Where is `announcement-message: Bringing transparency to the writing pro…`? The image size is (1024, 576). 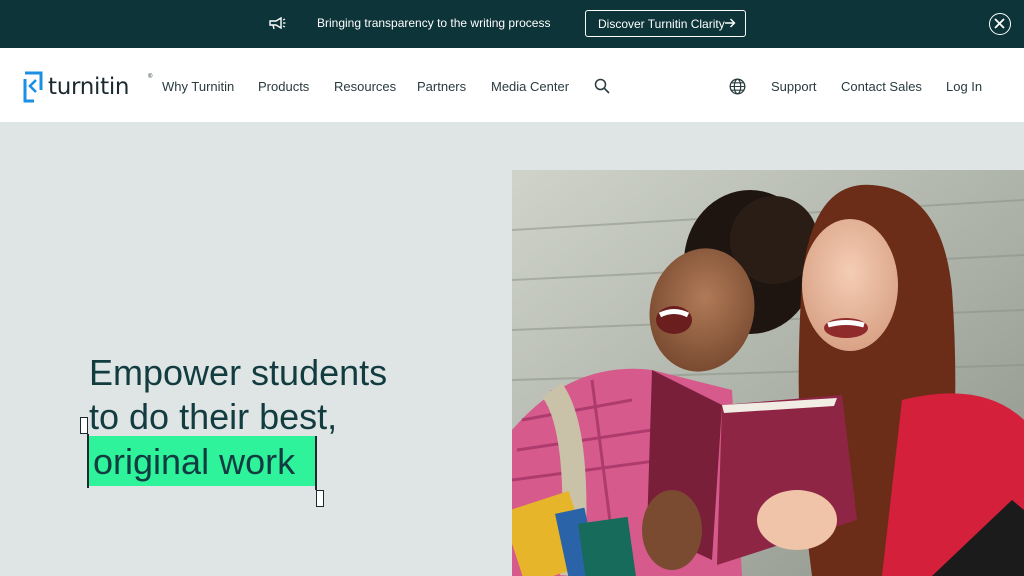 announcement-message: Bringing transparency to the writing pro… is located at coordinates (434, 23).